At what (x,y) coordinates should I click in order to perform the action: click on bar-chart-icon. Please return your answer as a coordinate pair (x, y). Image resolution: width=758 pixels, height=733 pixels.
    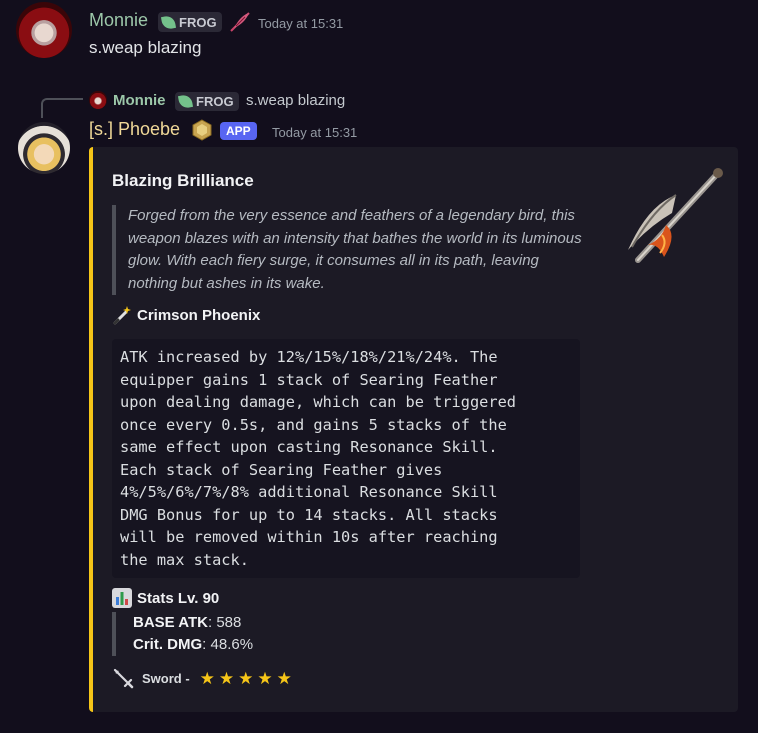
    Looking at the image, I should click on (122, 598).